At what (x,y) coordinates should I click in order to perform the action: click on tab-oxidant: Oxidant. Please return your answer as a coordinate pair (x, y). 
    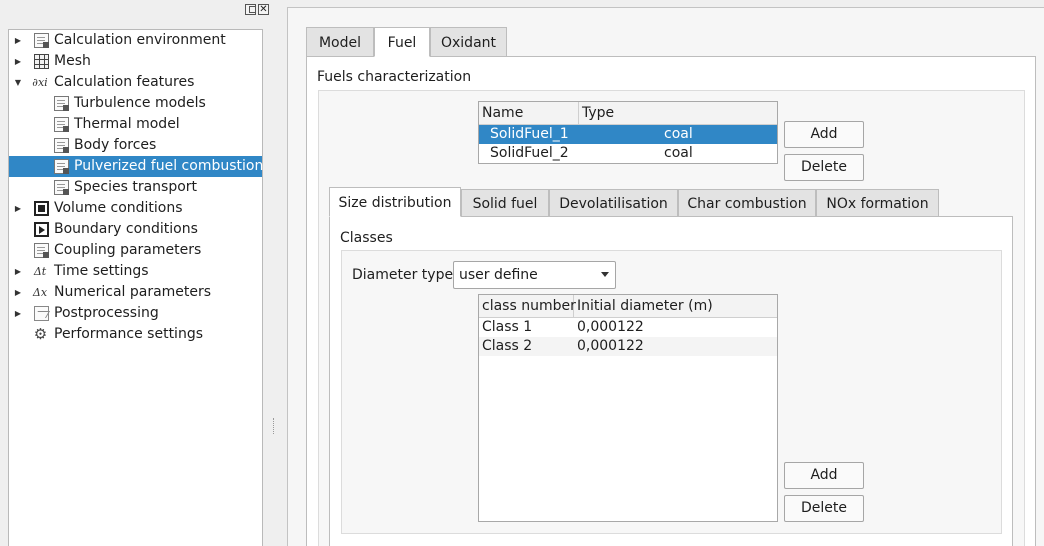
    Looking at the image, I should click on (468, 42).